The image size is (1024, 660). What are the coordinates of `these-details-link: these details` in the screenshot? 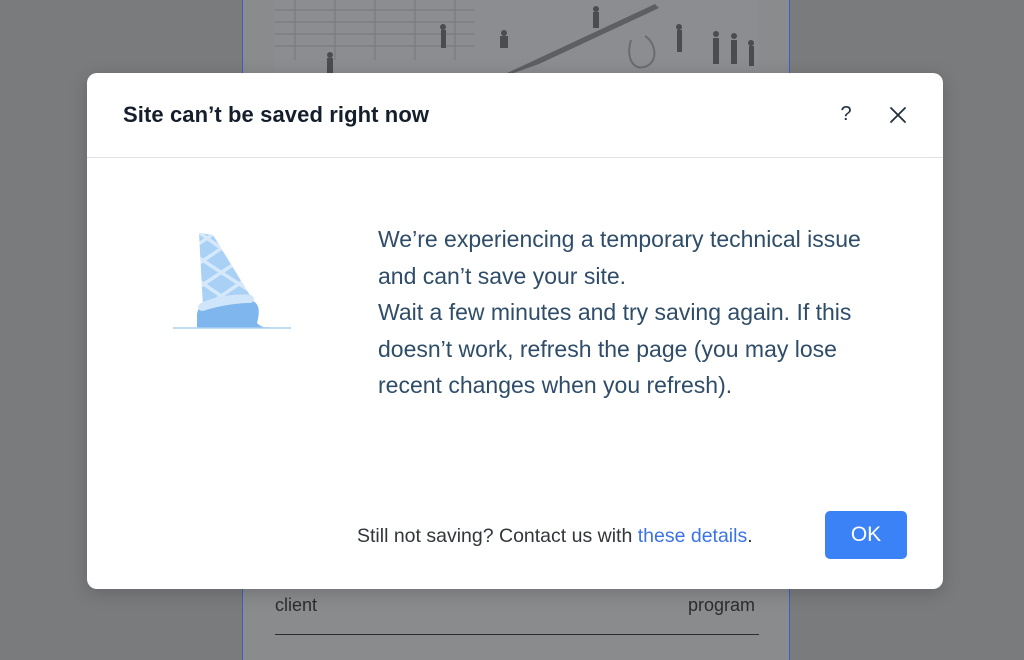 It's located at (693, 536).